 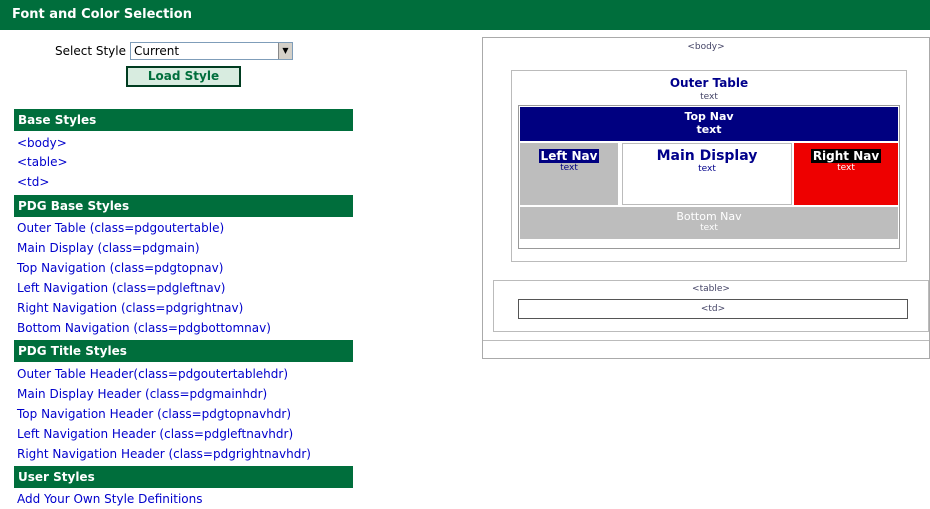 I want to click on left-nav-preview: Left Nav text, so click(x=569, y=174).